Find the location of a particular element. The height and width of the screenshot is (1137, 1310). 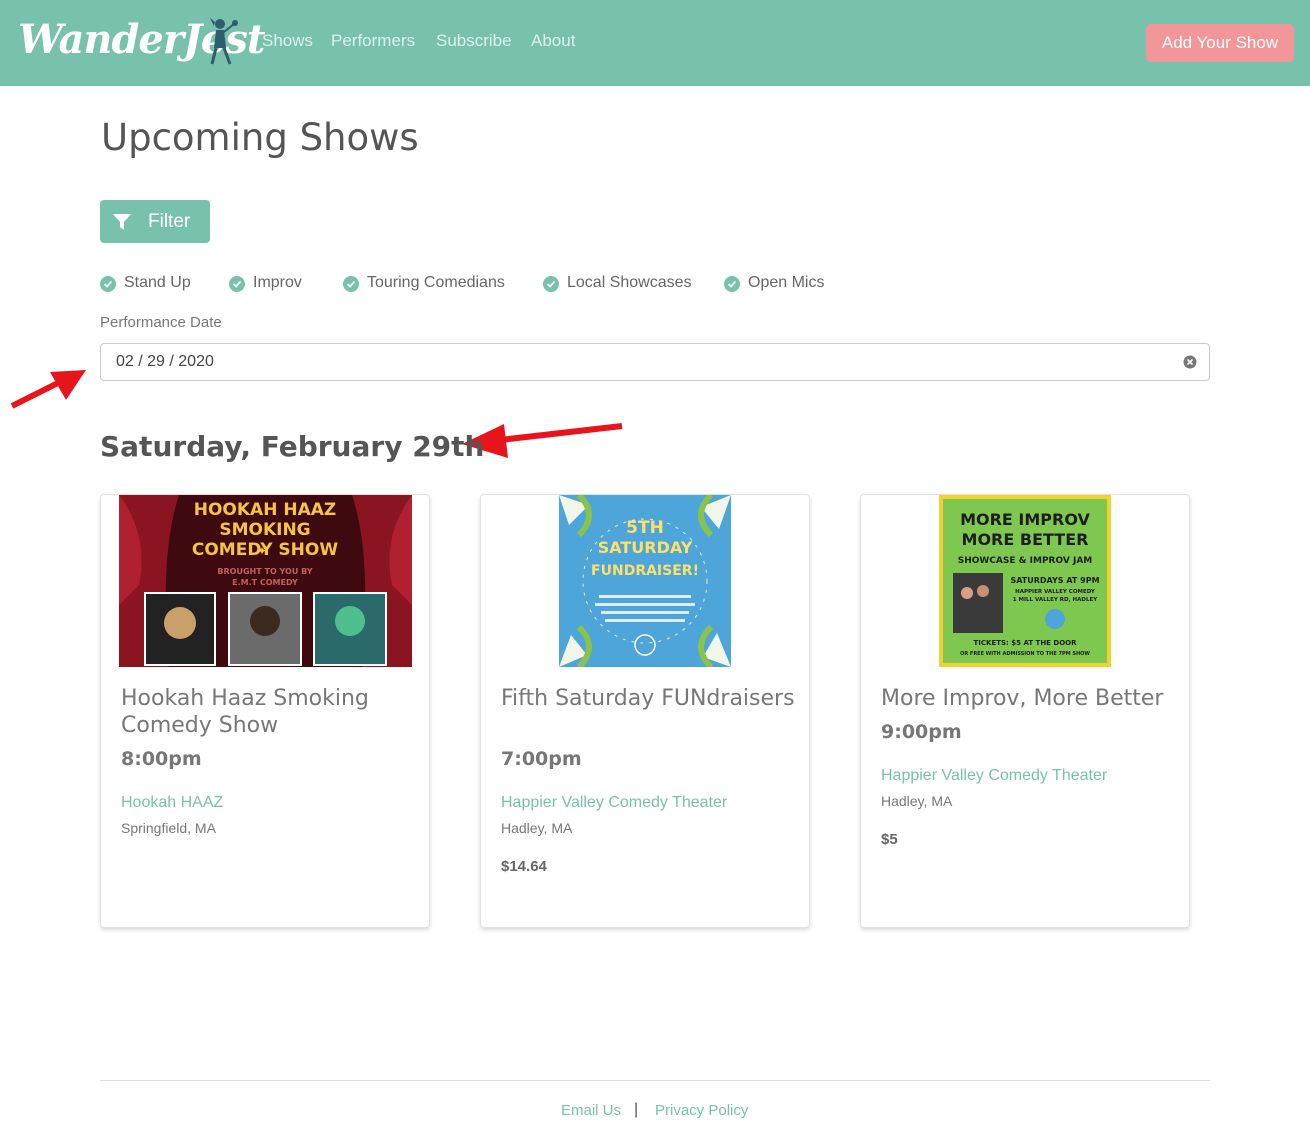

page-title: Upcoming Shows is located at coordinates (260, 137).